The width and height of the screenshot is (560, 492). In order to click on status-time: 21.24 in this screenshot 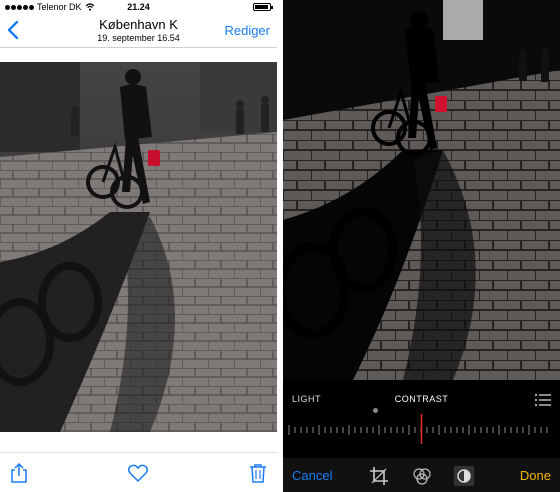, I will do `click(138, 7)`.